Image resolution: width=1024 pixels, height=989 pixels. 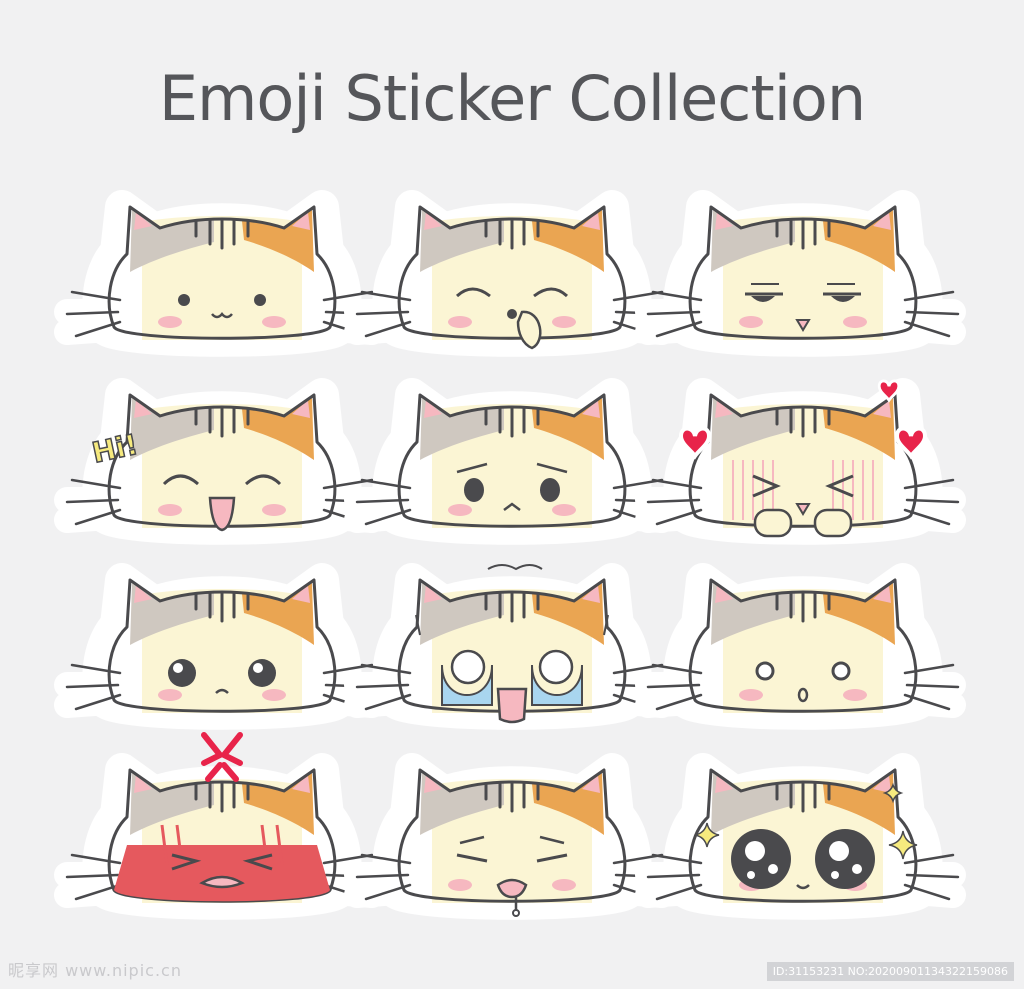 What do you see at coordinates (219, 833) in the screenshot?
I see `cat-sticker-angry` at bounding box center [219, 833].